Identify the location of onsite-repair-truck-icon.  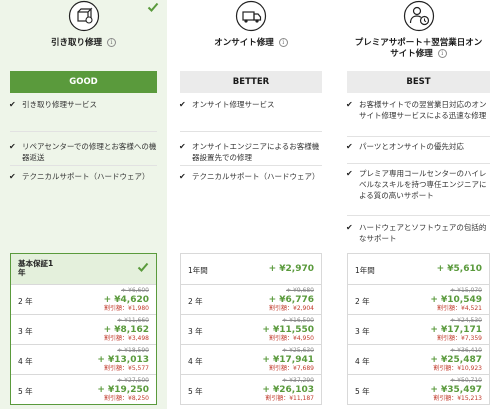
(251, 16).